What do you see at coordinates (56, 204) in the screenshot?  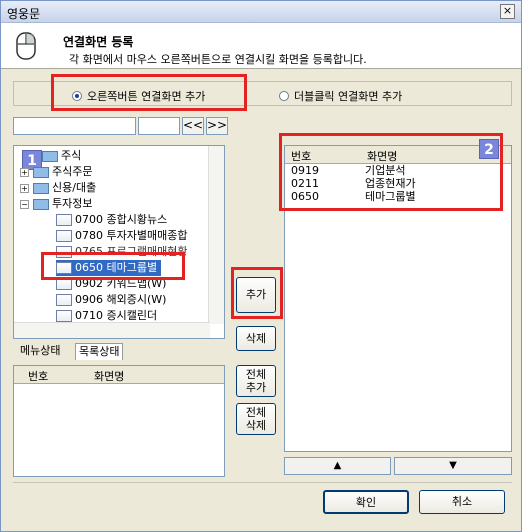 I see `tree-item-investment-info: − 투자정보` at bounding box center [56, 204].